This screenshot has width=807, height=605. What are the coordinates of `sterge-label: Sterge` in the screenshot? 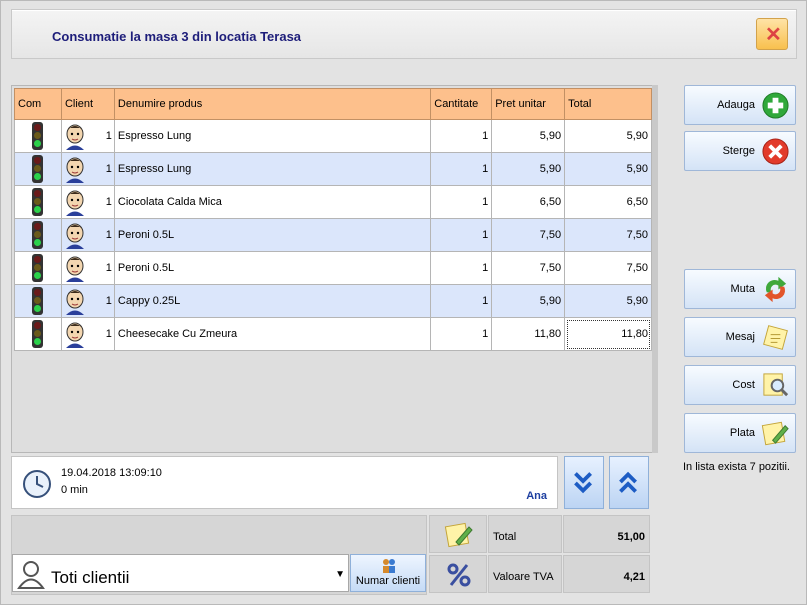 It's located at (738, 151).